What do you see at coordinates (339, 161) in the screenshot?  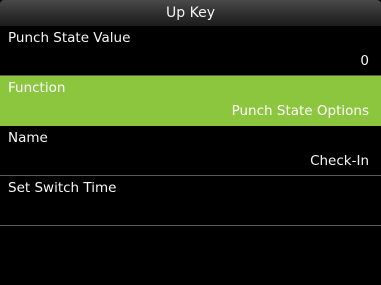 I see `menu-item-value: Check-In` at bounding box center [339, 161].